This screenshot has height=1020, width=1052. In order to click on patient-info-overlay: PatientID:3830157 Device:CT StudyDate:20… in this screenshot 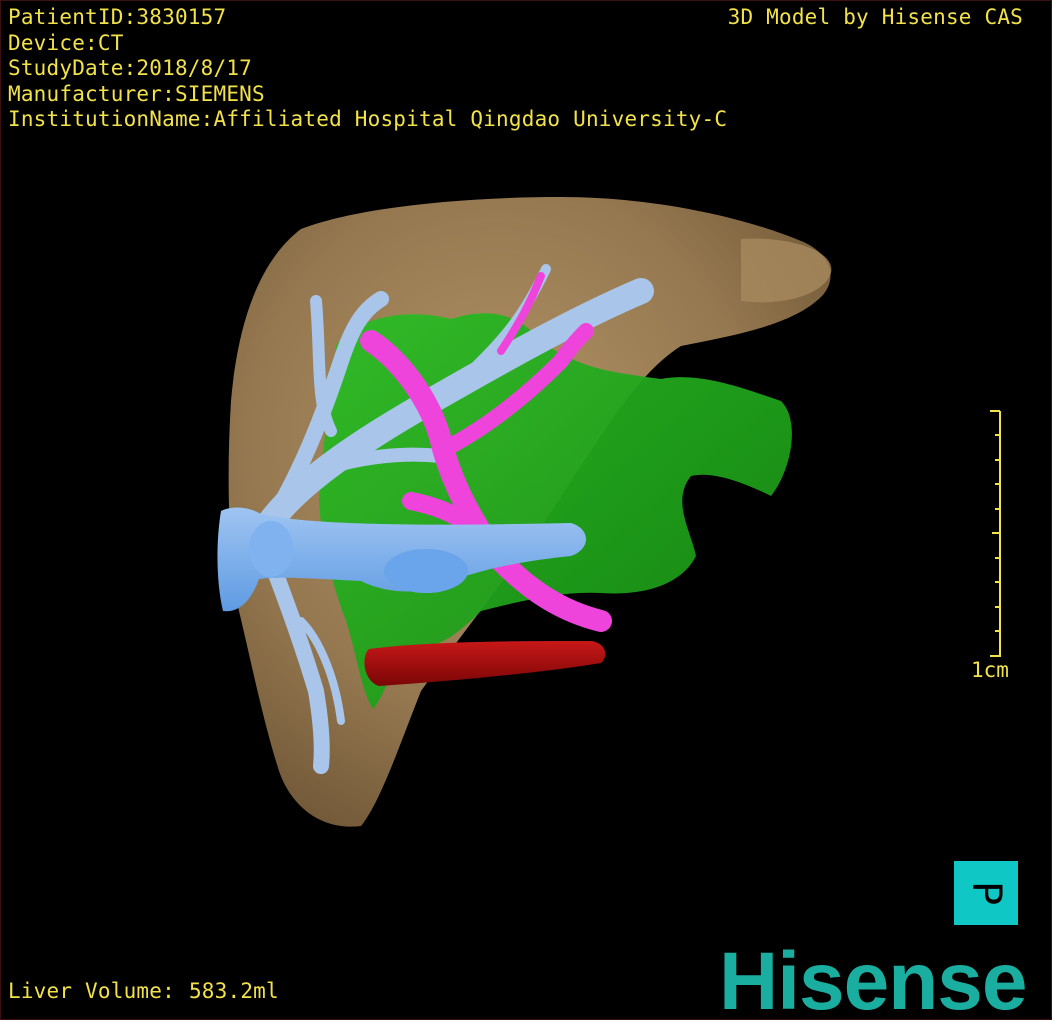, I will do `click(367, 69)`.